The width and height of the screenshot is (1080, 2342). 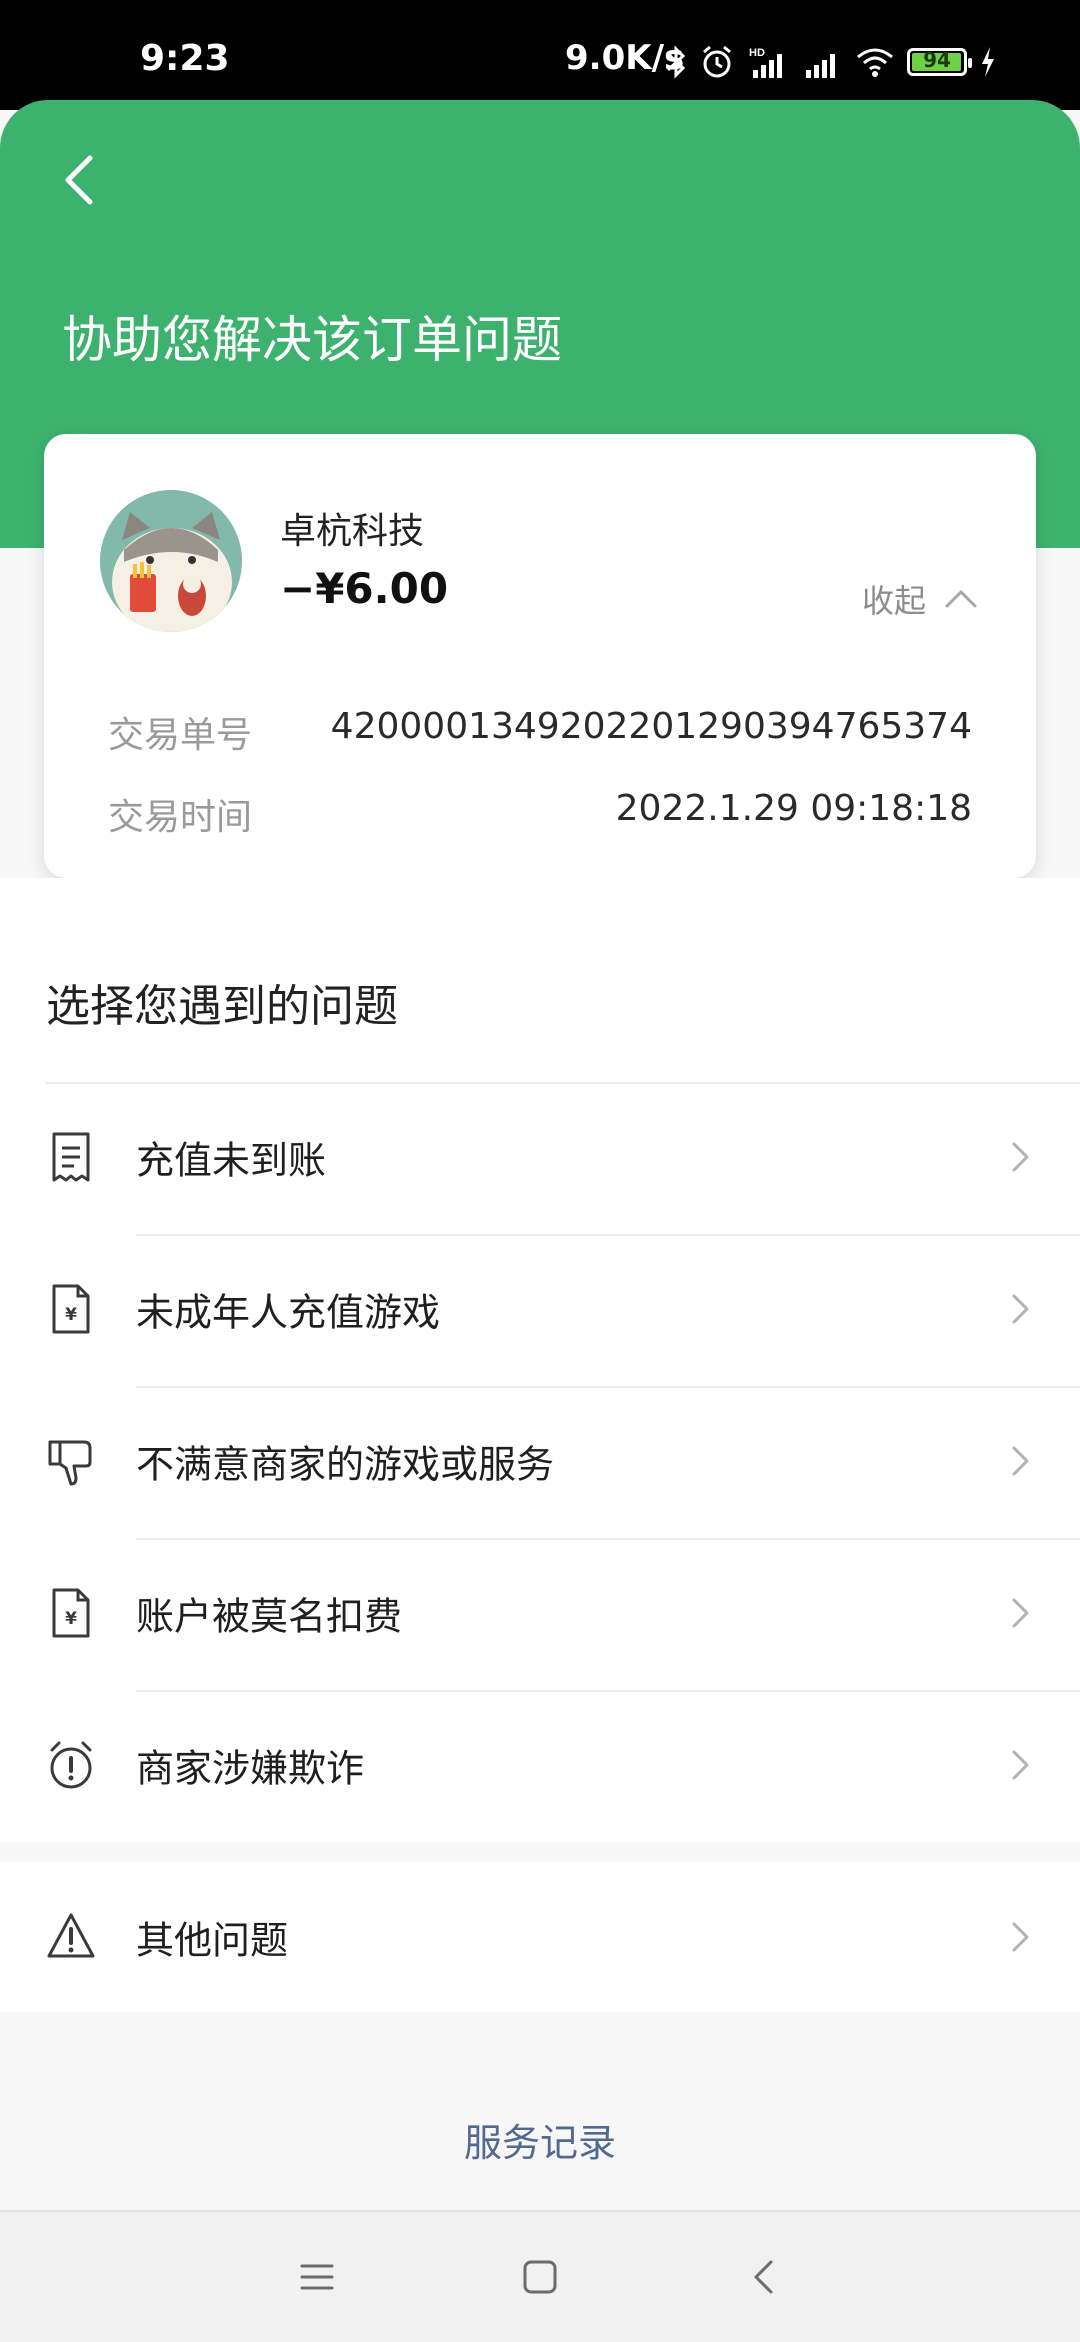 I want to click on transaction-no-label: 交易单号, so click(x=180, y=735).